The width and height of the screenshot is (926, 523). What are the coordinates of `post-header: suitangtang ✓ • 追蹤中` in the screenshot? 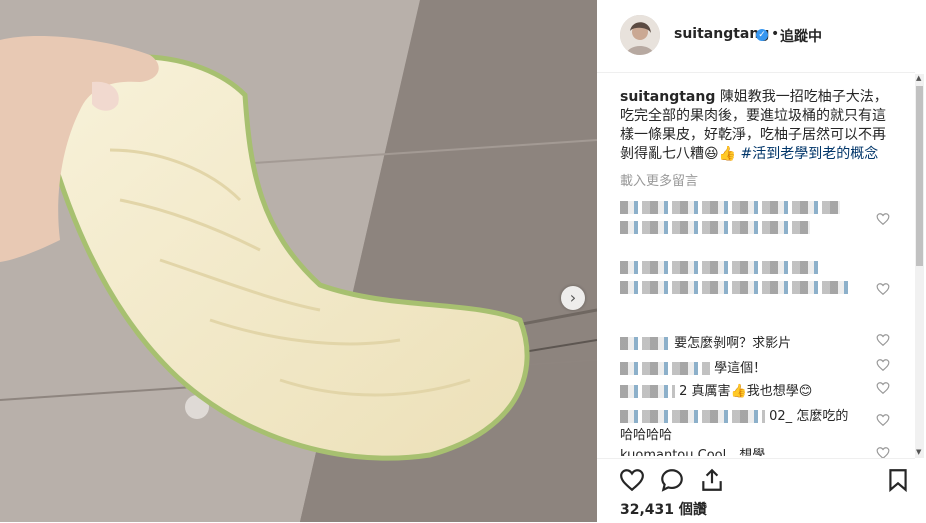 It's located at (756, 36).